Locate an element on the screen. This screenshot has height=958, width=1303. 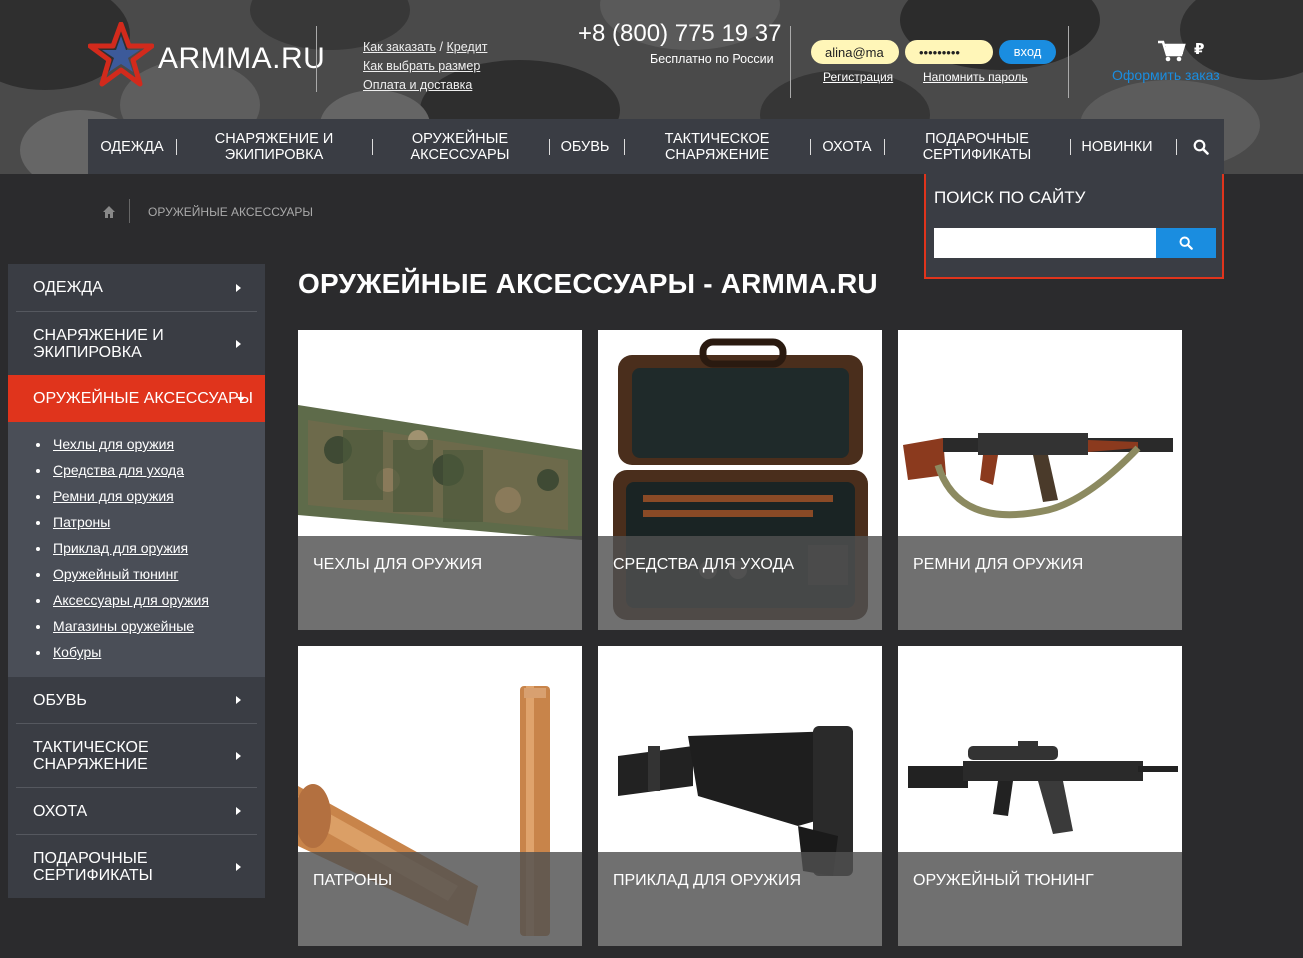
nav-item-gift-cards: Подарочные сертификаты is located at coordinates (977, 146).